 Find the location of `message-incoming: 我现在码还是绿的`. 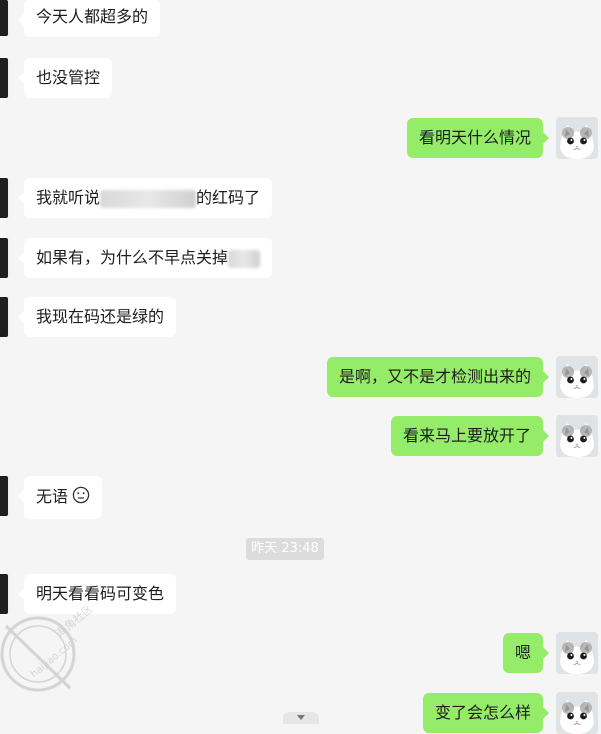

message-incoming: 我现在码还是绿的 is located at coordinates (97, 317).